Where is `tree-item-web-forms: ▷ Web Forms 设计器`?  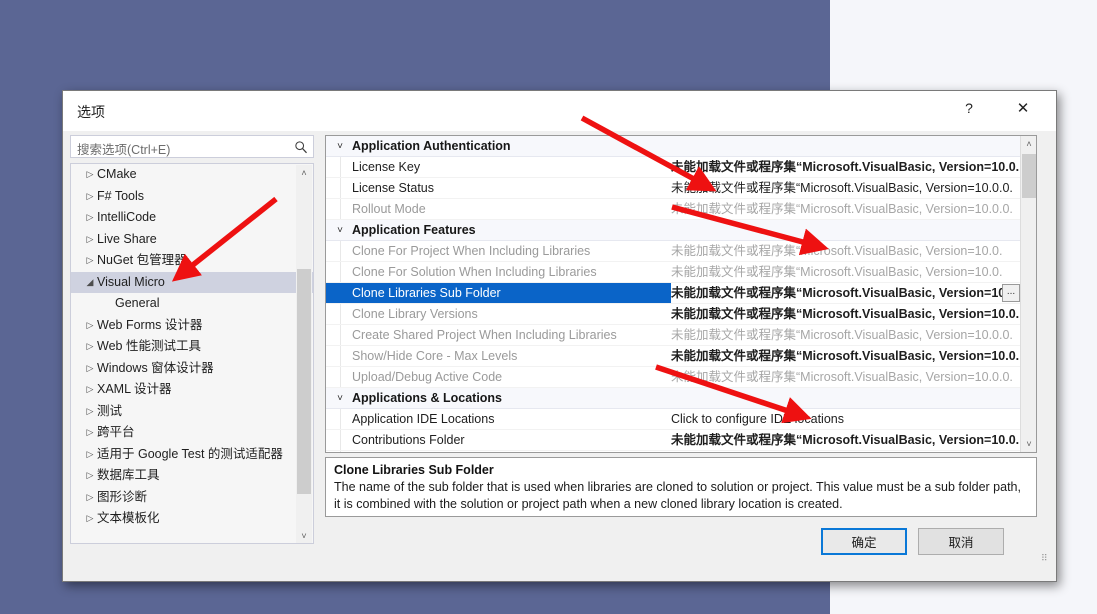
tree-item-web-forms: ▷ Web Forms 设计器 is located at coordinates (192, 326).